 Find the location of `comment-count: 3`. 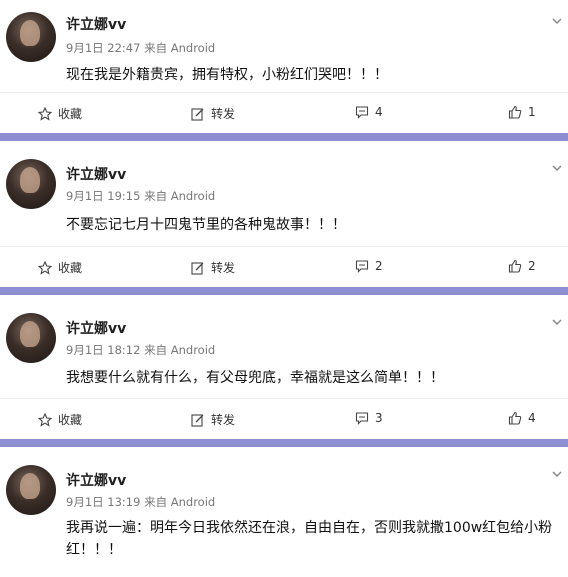

comment-count: 3 is located at coordinates (379, 418).